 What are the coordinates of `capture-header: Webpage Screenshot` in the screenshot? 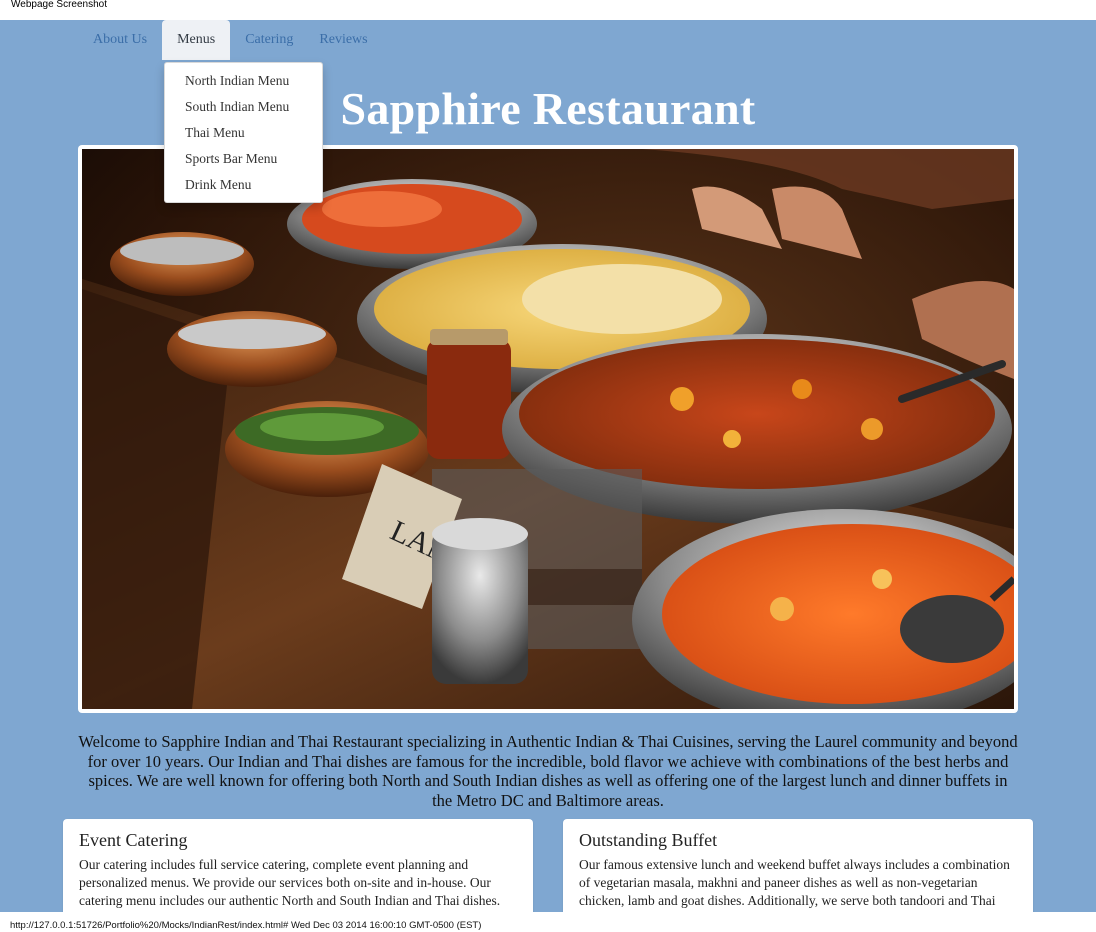 It's located at (548, 10).